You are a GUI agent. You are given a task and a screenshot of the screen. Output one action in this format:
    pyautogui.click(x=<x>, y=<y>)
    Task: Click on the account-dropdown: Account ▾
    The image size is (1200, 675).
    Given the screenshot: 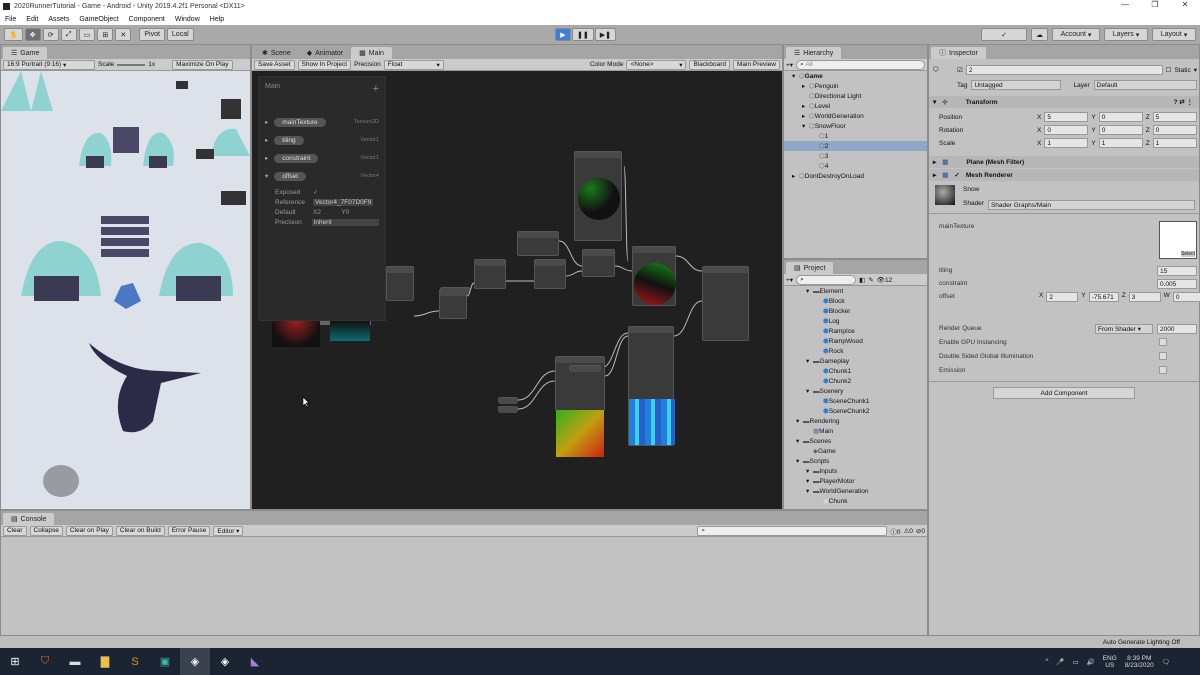 What is the action you would take?
    pyautogui.click(x=1076, y=34)
    